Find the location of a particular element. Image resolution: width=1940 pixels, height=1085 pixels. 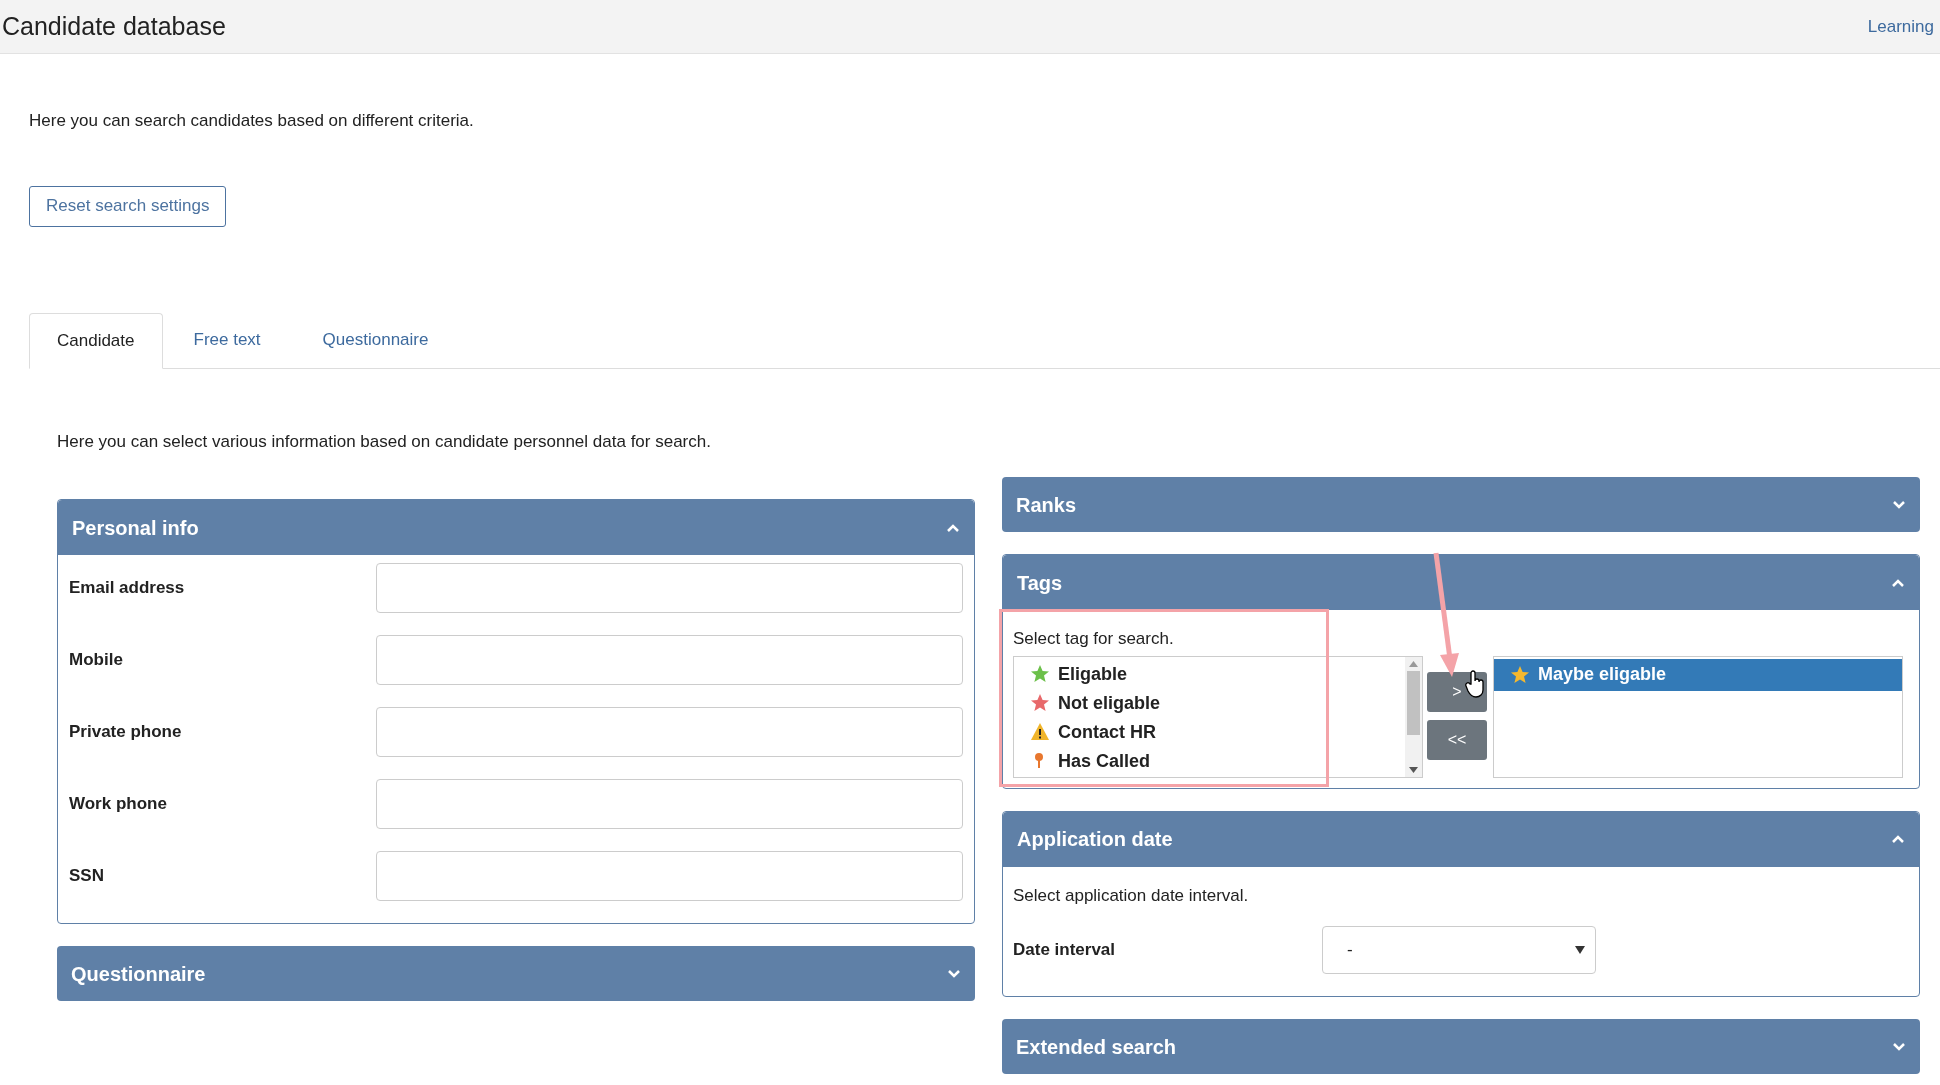

scrollbar is located at coordinates (1413, 716).